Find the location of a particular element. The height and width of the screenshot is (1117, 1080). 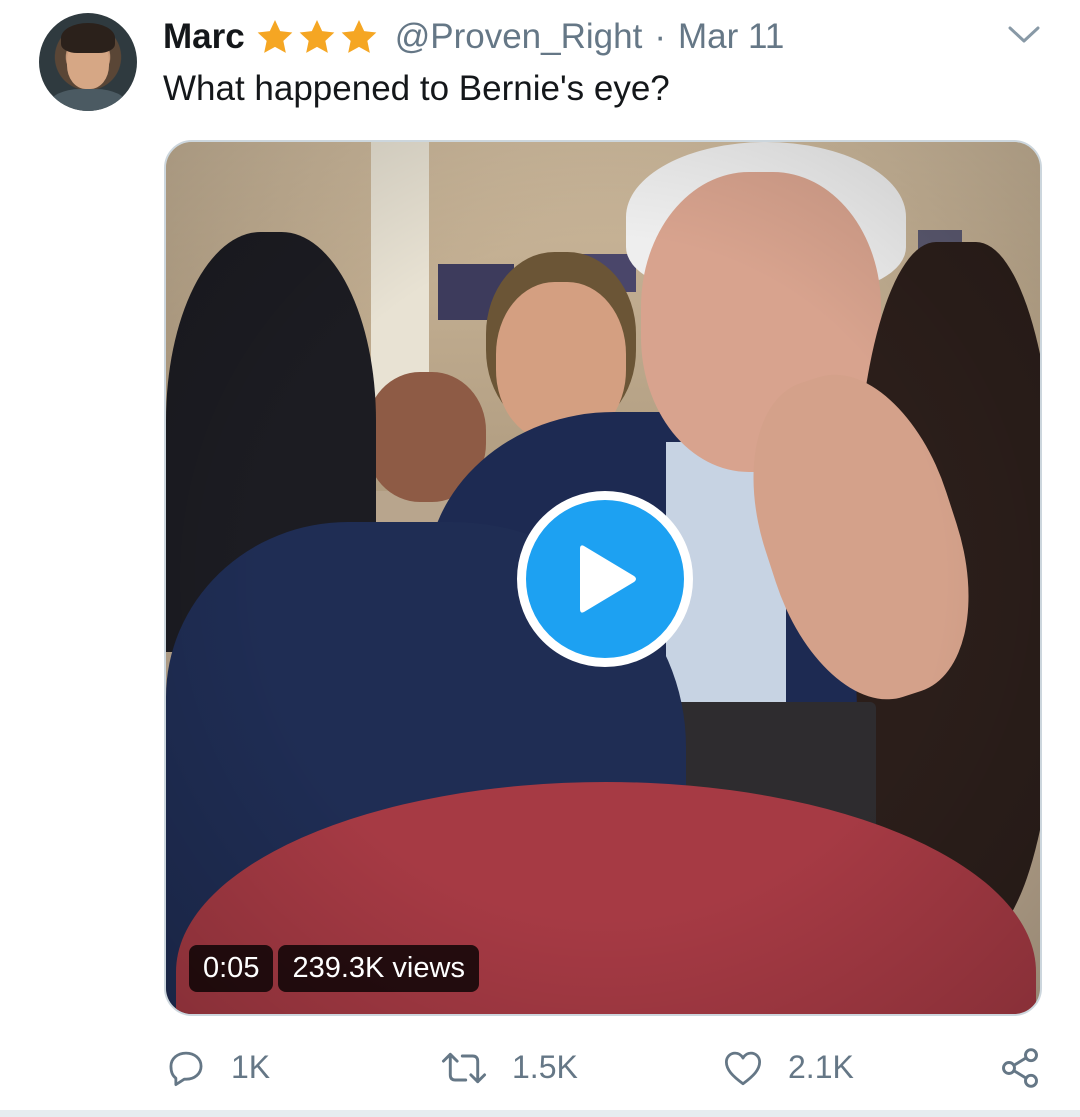

like-button: 2.1K is located at coordinates (788, 1067).